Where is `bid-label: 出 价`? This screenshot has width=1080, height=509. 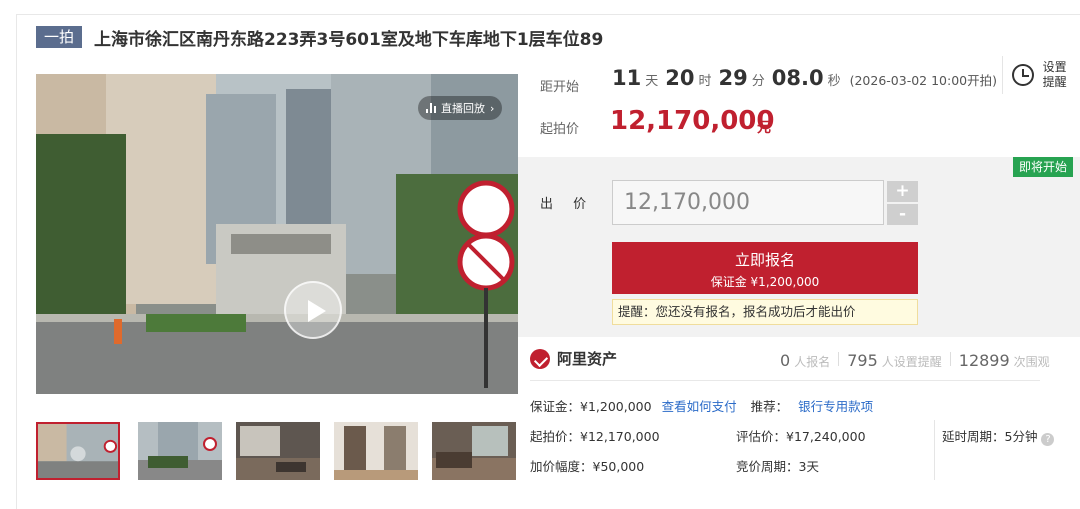
bid-label: 出 价 is located at coordinates (567, 204).